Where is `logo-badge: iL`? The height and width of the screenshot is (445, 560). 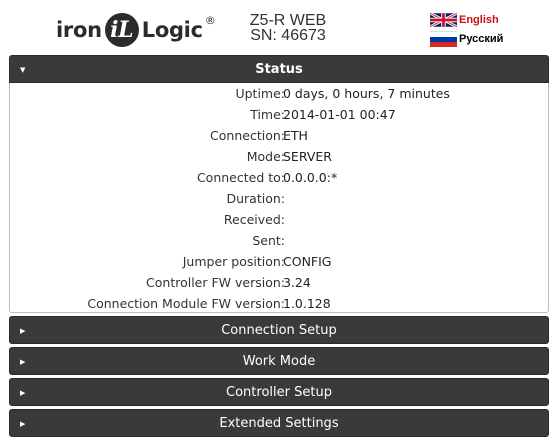 logo-badge: iL is located at coordinates (121, 30).